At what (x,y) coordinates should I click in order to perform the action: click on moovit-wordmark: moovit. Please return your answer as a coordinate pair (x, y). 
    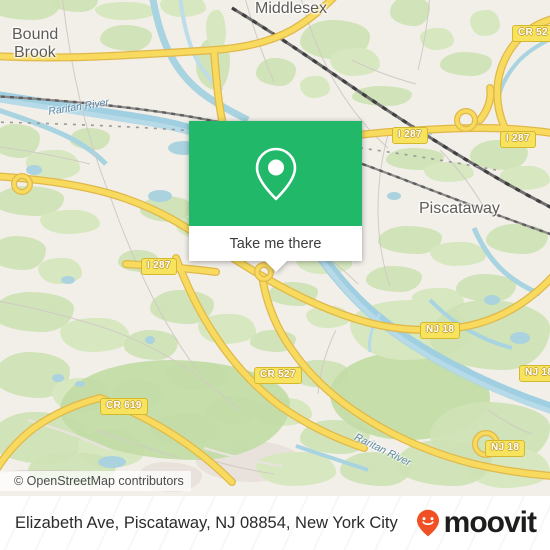
    Looking at the image, I should click on (490, 522).